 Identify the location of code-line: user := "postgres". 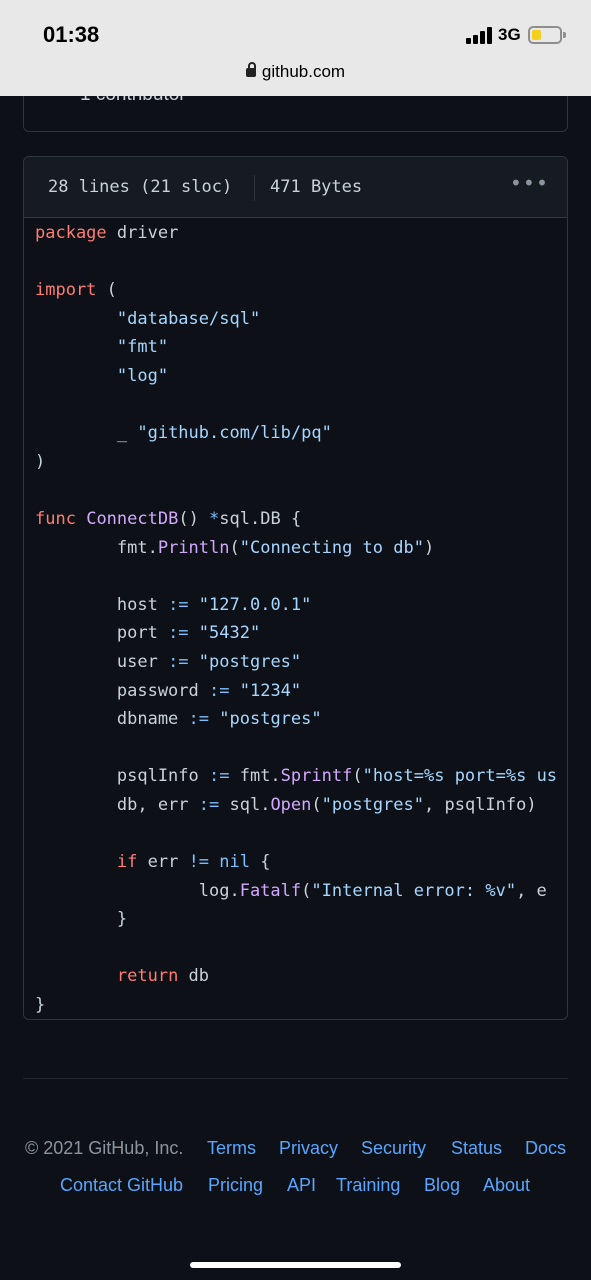
(168, 661).